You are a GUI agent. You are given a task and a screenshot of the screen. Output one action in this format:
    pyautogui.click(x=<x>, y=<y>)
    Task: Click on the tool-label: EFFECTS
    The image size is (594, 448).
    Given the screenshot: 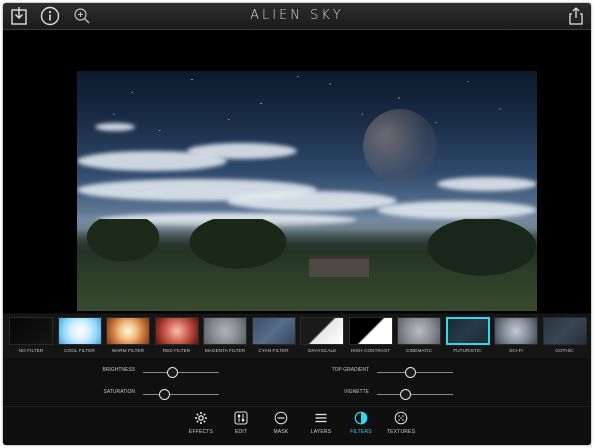 What is the action you would take?
    pyautogui.click(x=201, y=432)
    